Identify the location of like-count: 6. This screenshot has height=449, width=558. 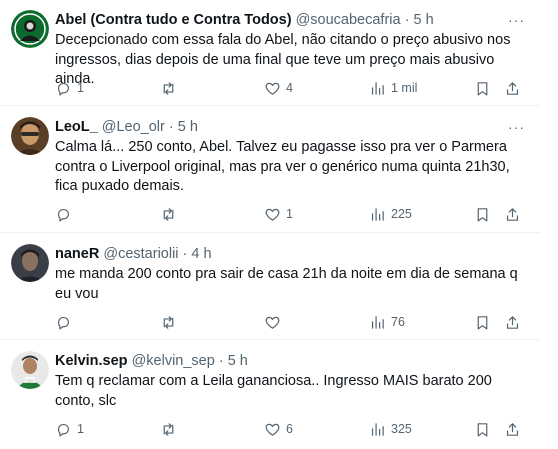
(289, 429).